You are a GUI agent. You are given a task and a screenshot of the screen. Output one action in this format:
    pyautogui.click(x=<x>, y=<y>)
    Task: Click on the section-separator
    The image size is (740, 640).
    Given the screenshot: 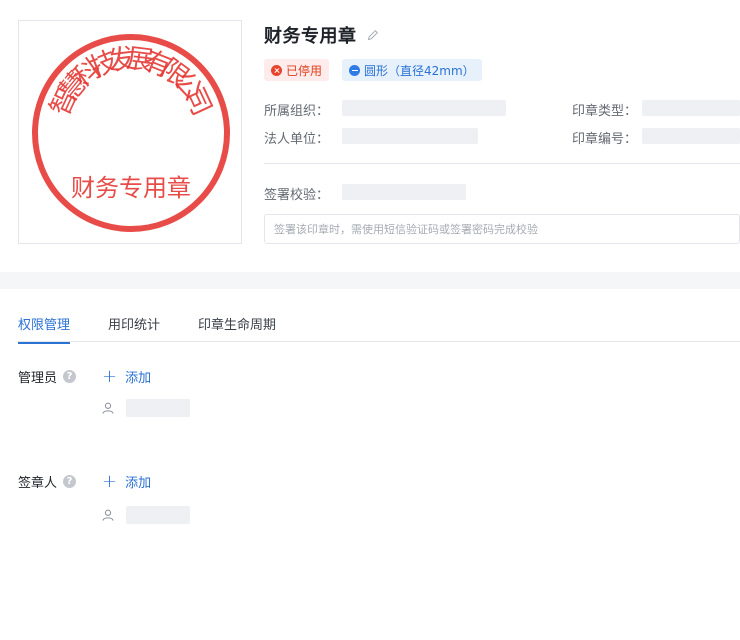 What is the action you would take?
    pyautogui.click(x=370, y=280)
    